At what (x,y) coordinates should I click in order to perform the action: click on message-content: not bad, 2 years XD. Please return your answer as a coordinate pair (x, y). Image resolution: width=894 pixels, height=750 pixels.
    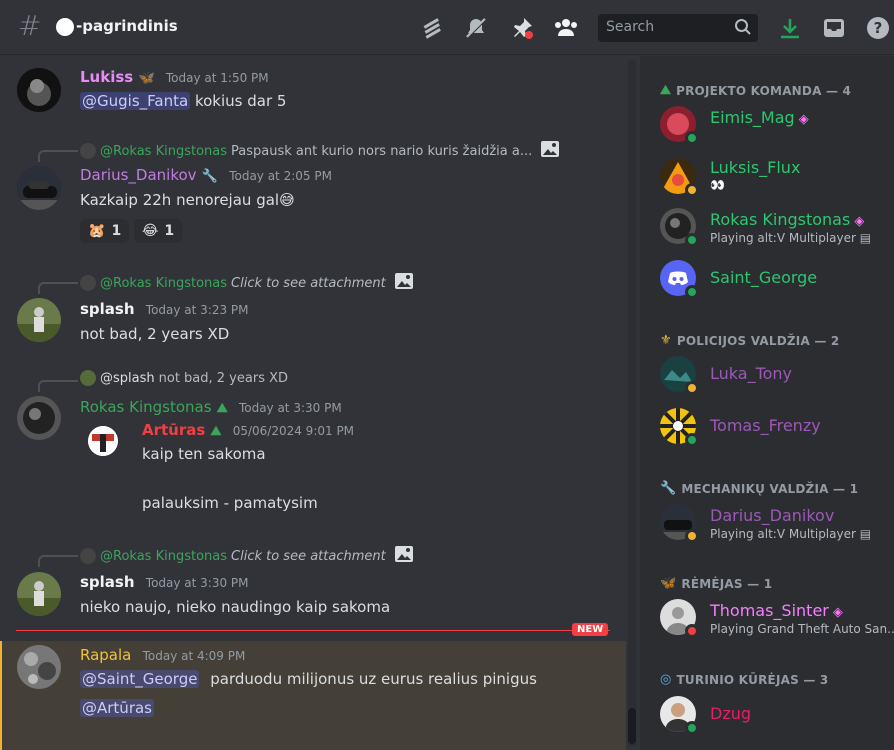
    Looking at the image, I should click on (154, 334).